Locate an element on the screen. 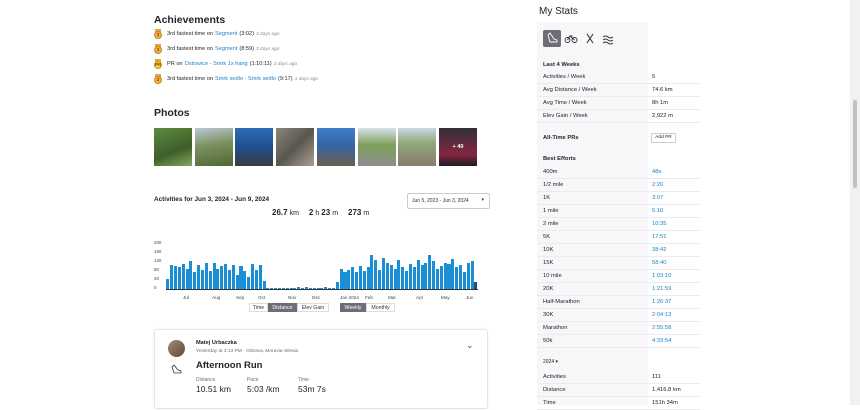 The image size is (860, 410). date-range-select: Jun 5, 2023 - Jun 3, 2024 ▾ is located at coordinates (448, 201).